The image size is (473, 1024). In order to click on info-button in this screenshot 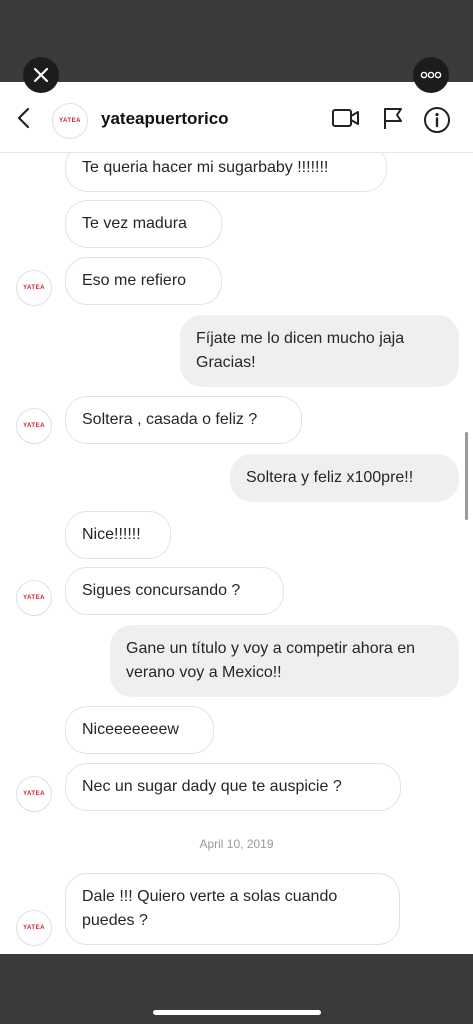, I will do `click(437, 122)`.